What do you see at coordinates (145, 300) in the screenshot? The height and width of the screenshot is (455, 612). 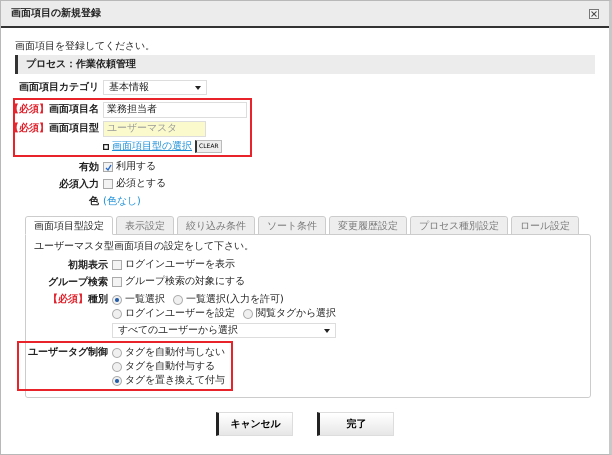 I see `radio-label: 一覧選択` at bounding box center [145, 300].